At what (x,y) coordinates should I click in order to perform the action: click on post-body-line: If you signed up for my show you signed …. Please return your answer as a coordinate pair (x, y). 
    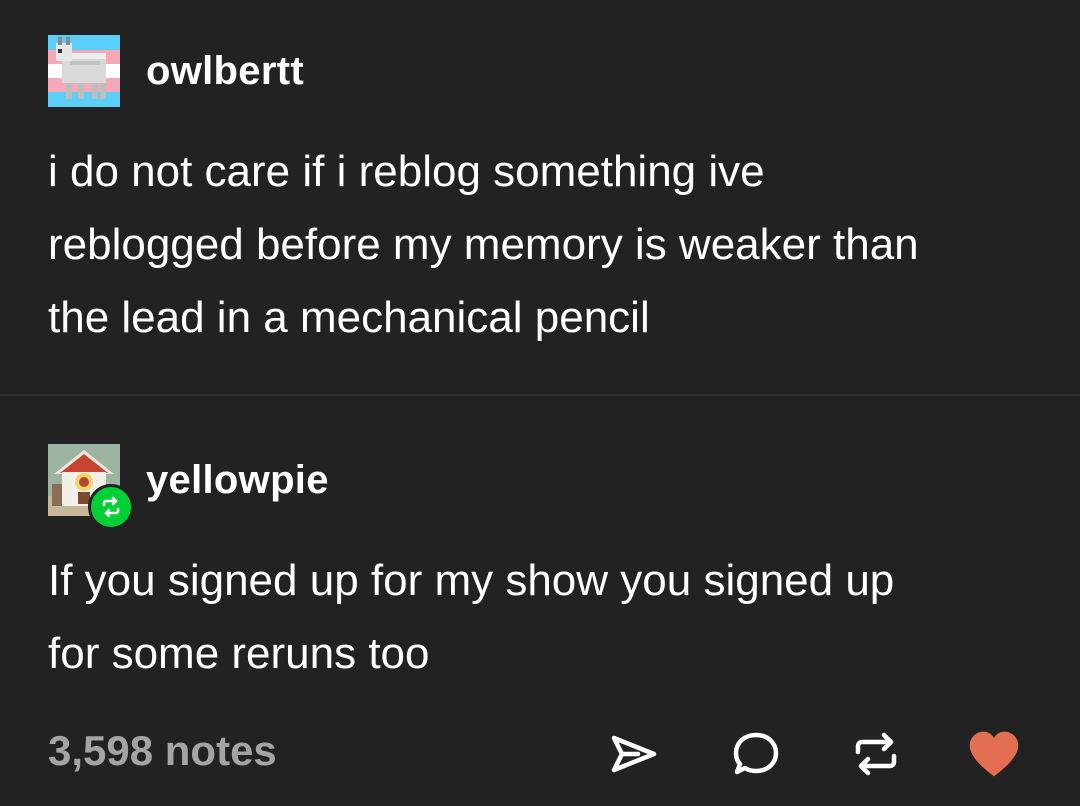
    Looking at the image, I should click on (471, 580).